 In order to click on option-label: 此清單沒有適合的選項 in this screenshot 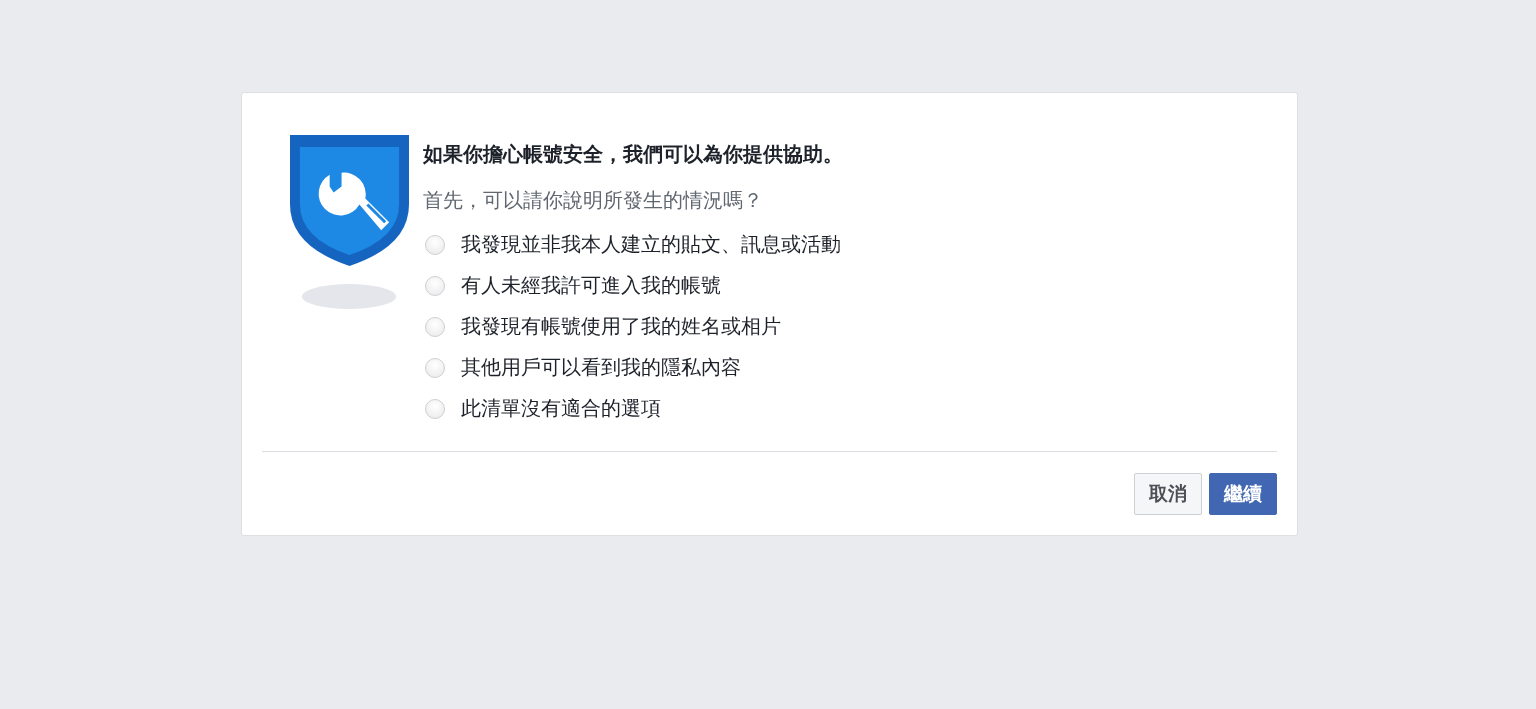, I will do `click(560, 408)`.